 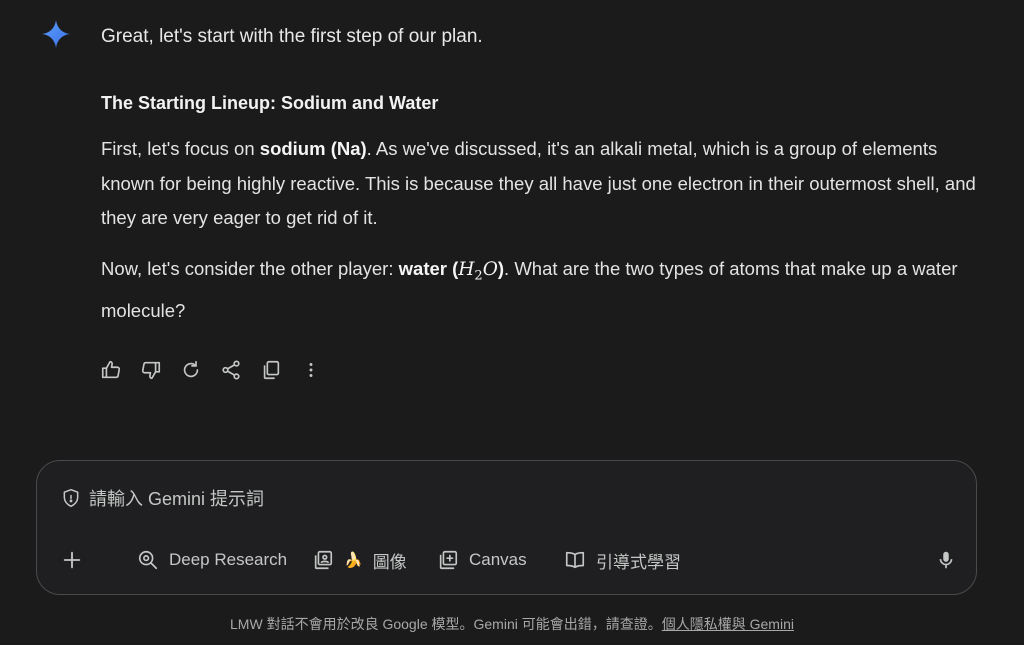 I want to click on thumbs-down-icon, so click(x=151, y=370).